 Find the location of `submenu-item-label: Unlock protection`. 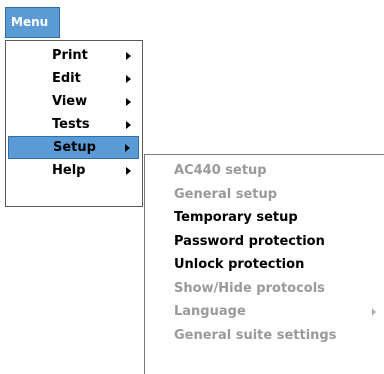

submenu-item-label: Unlock protection is located at coordinates (239, 264).